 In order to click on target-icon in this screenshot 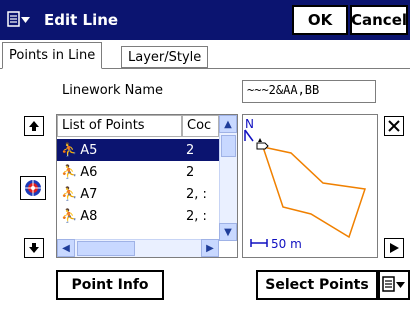, I will do `click(33, 188)`.